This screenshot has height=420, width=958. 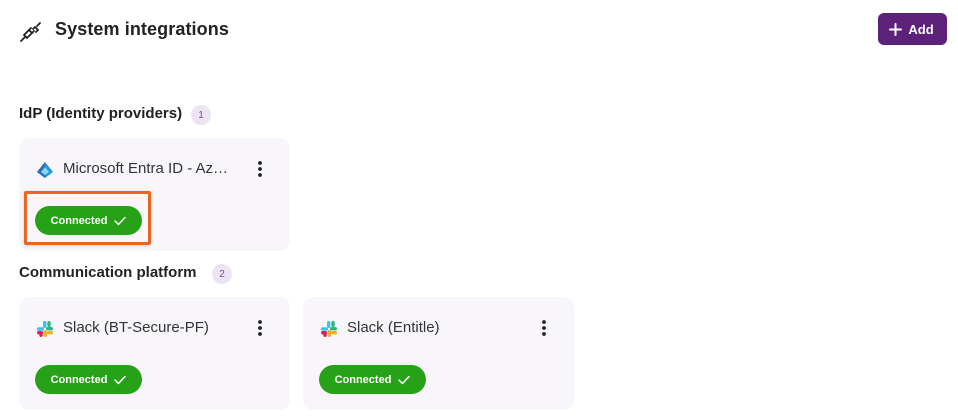 I want to click on section-count-badge-idp: 1, so click(x=201, y=115).